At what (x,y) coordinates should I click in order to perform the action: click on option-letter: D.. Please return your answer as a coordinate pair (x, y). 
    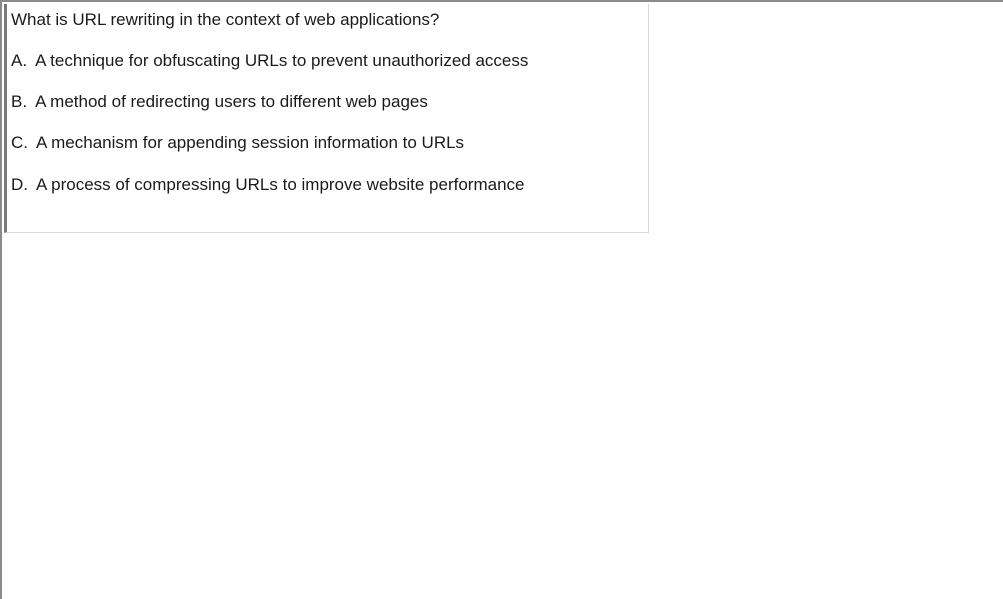
    Looking at the image, I should click on (19, 184).